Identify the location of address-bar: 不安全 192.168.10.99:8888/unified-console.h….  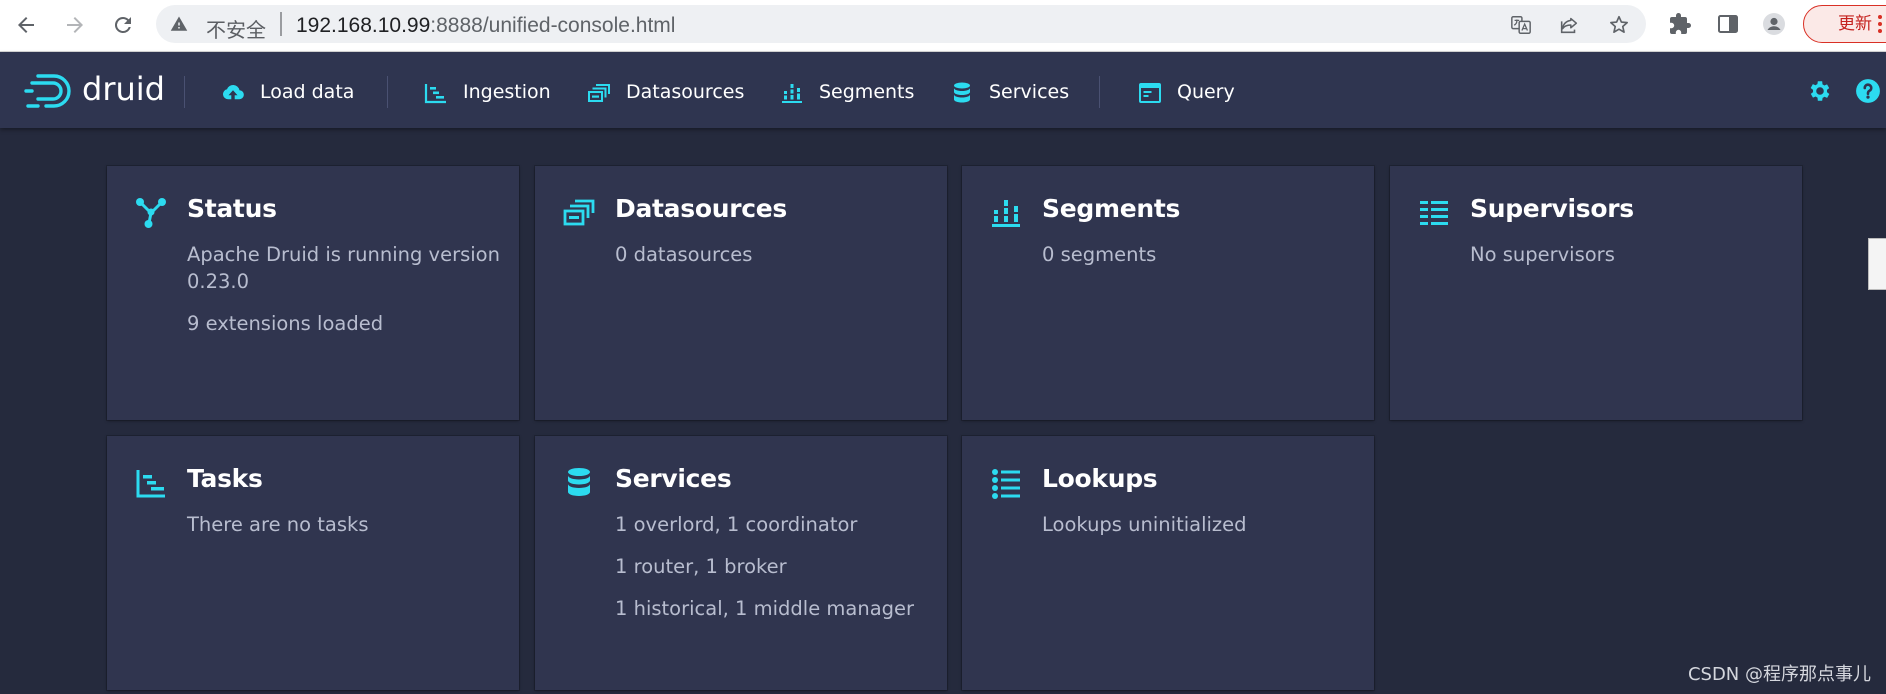
(901, 24).